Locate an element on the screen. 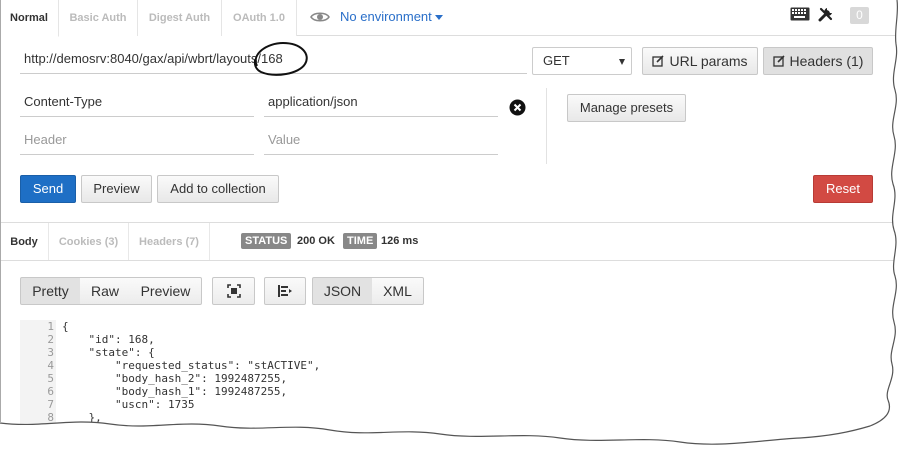 Image resolution: width=904 pixels, height=451 pixels. notification-count-badge: 0 is located at coordinates (859, 15).